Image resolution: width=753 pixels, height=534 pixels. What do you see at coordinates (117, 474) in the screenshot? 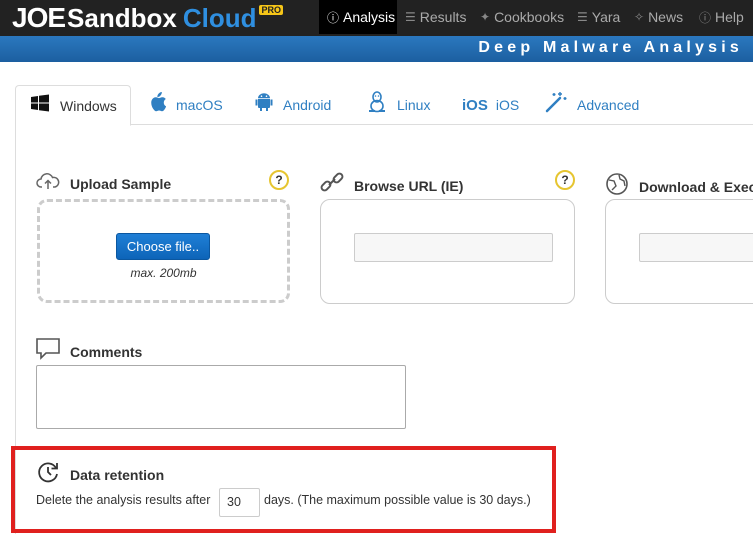
I see `data-retention-label: Data retention` at bounding box center [117, 474].